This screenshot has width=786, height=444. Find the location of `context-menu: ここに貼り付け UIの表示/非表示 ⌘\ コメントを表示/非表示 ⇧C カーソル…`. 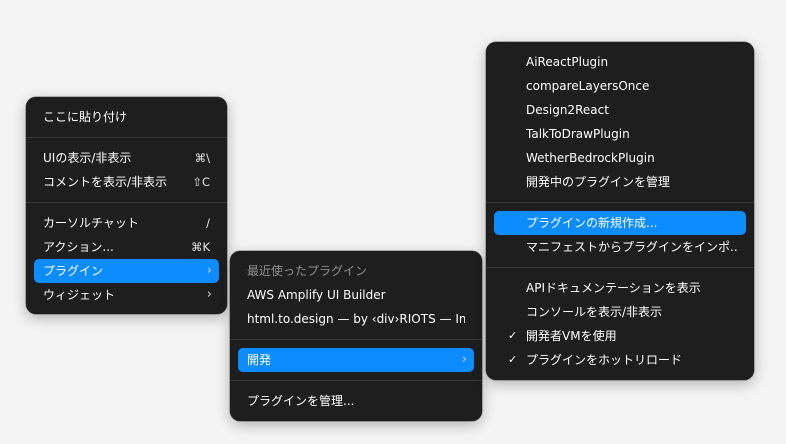

context-menu: ここに貼り付け UIの表示/非表示 ⌘\ コメントを表示/非表示 ⇧C カーソル… is located at coordinates (126, 205).